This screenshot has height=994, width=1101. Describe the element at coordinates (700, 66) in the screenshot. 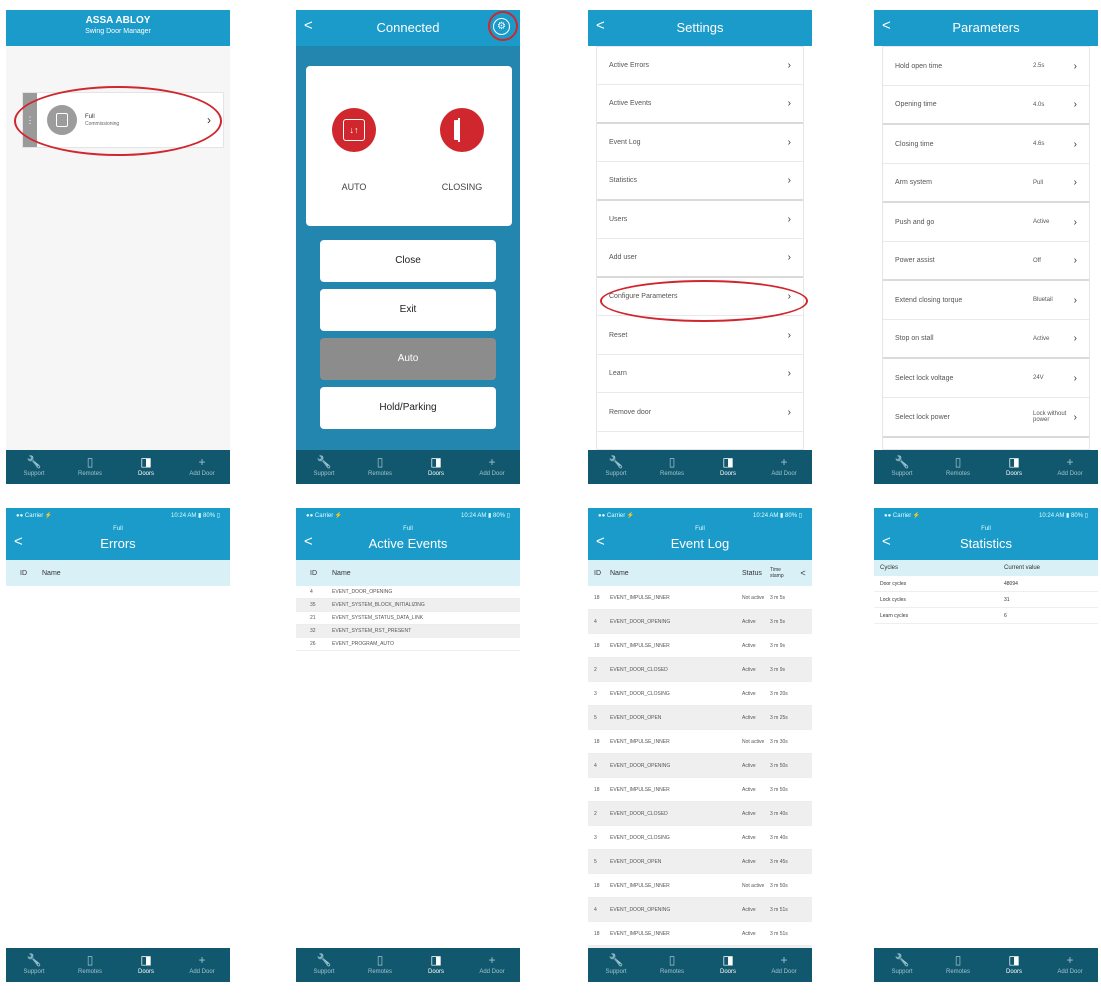

I see `menu-item-active-errors: Active Errors ›` at that location.